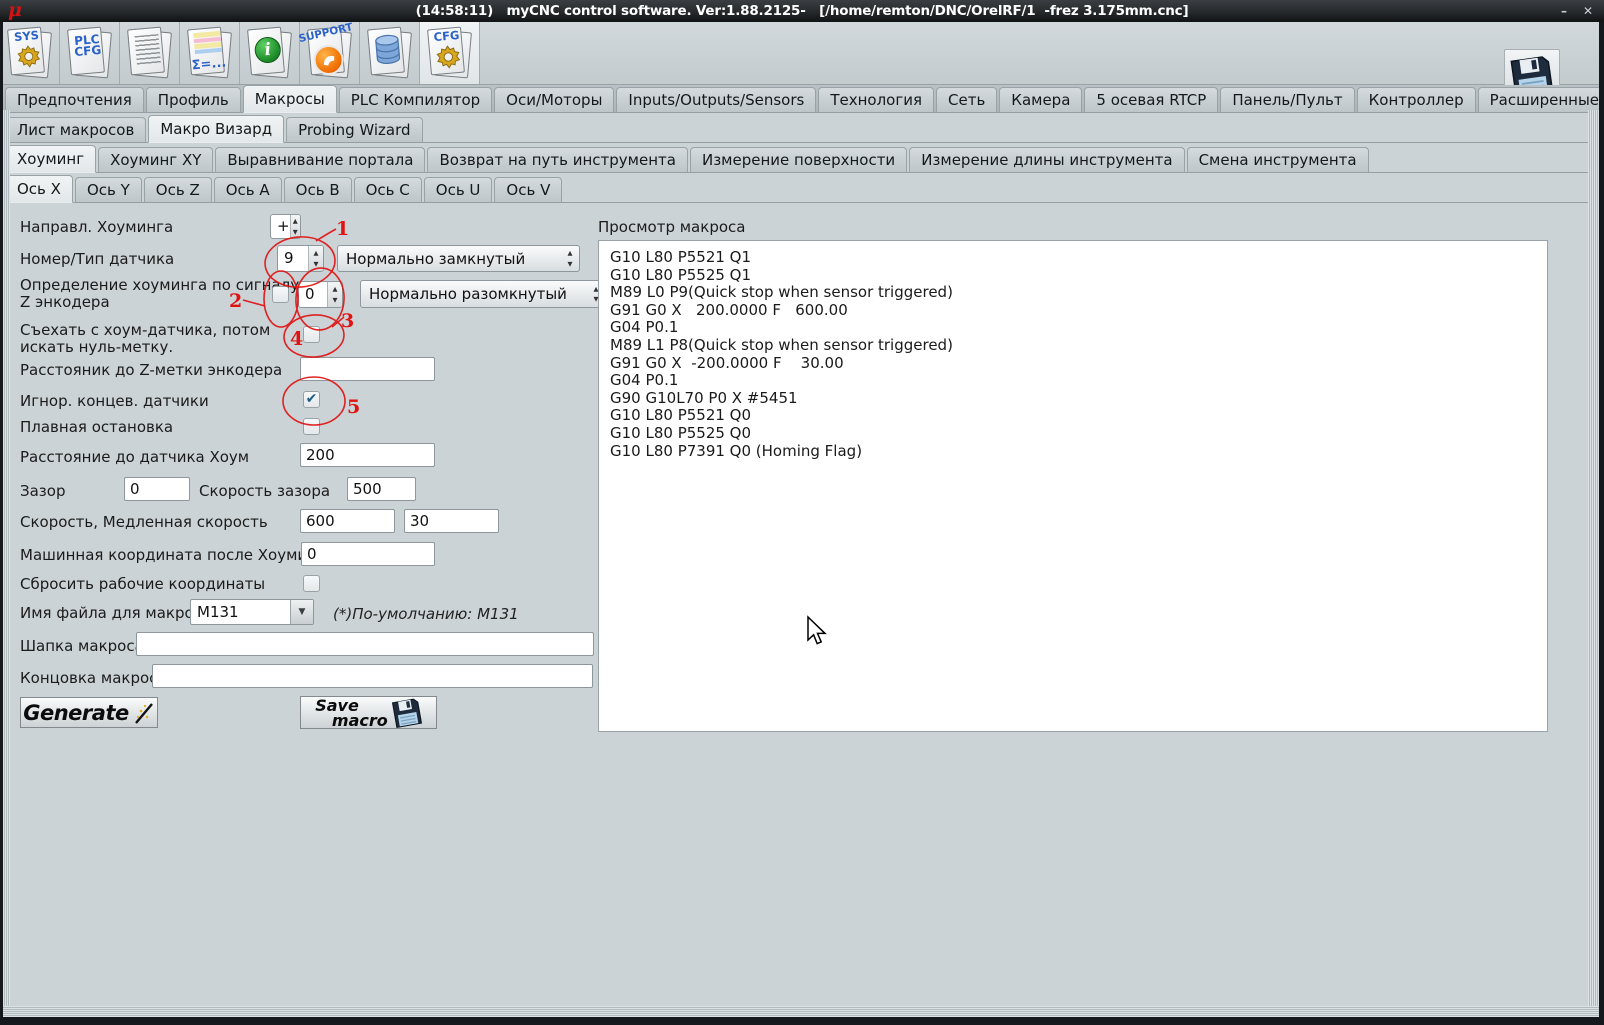 The height and width of the screenshot is (1025, 1604). I want to click on toolbar-button-support: SUPPORT, so click(329, 52).